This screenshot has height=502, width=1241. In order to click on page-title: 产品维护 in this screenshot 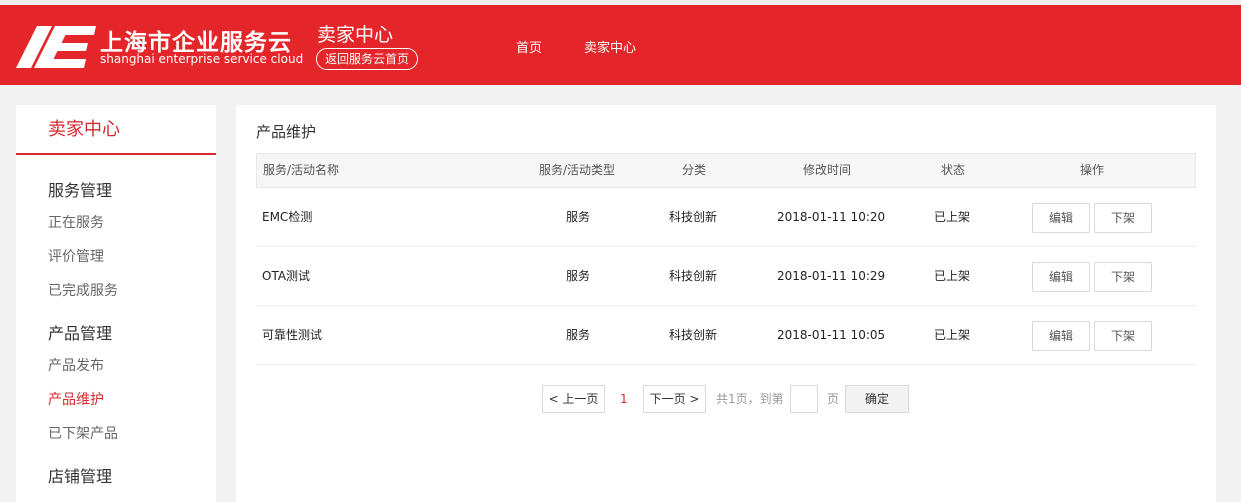, I will do `click(286, 132)`.